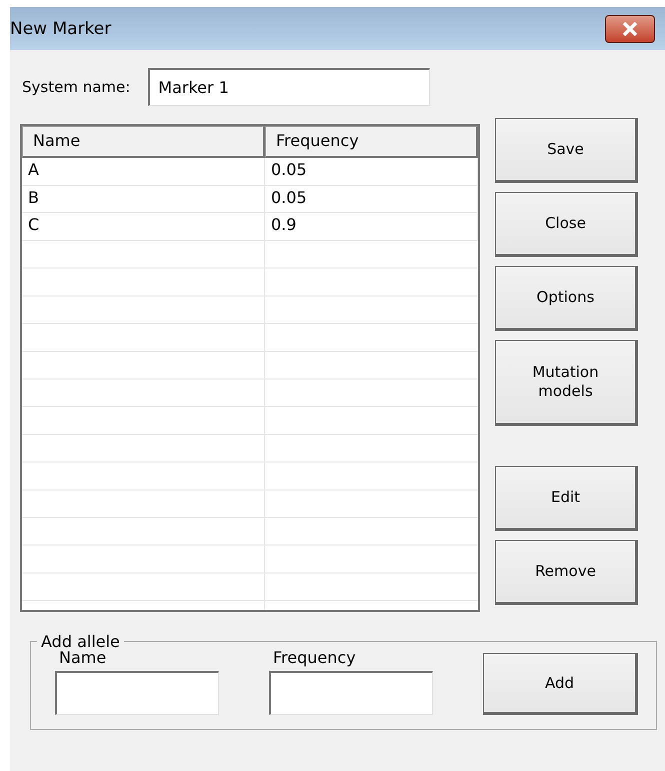  What do you see at coordinates (143, 172) in the screenshot?
I see `table-cell: A` at bounding box center [143, 172].